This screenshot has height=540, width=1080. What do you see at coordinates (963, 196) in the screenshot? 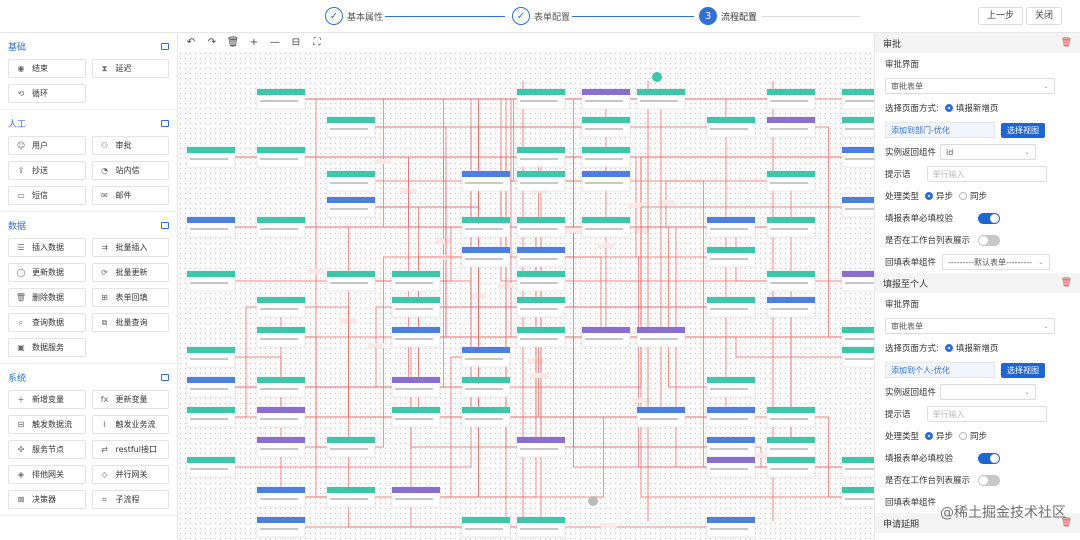
I see `sync-radio` at bounding box center [963, 196].